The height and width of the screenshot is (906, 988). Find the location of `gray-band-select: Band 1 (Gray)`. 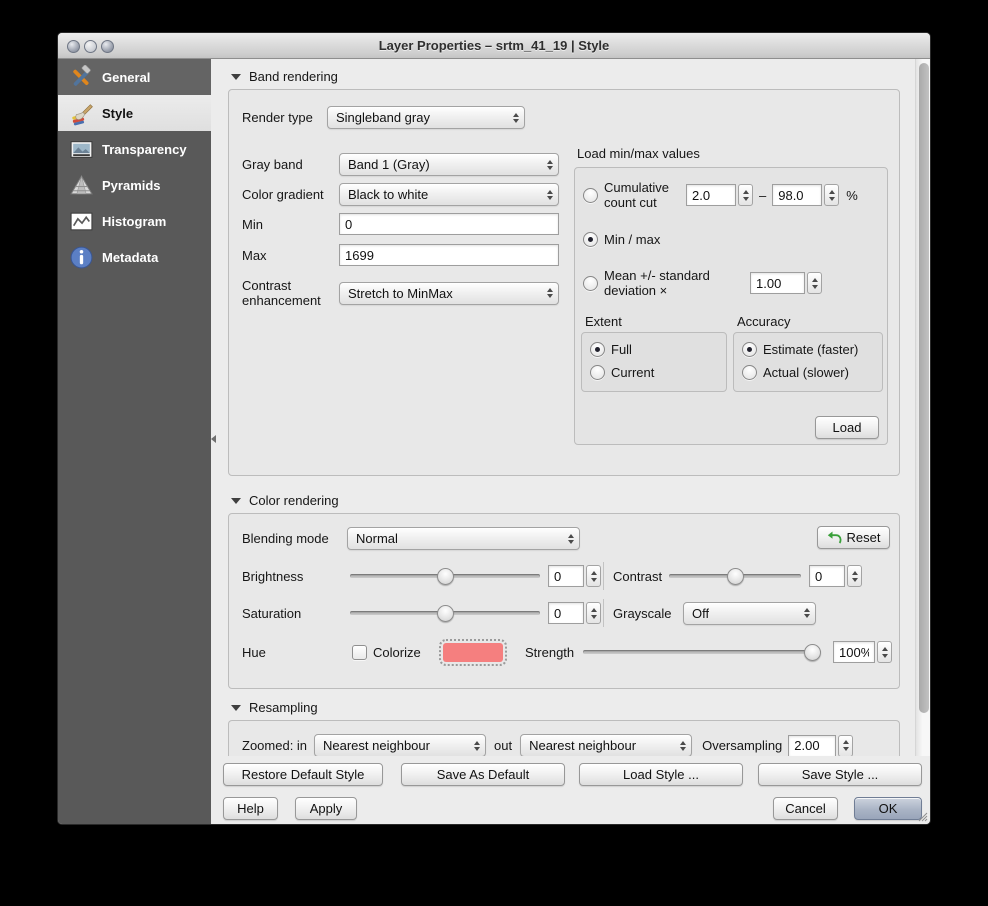

gray-band-select: Band 1 (Gray) is located at coordinates (449, 164).